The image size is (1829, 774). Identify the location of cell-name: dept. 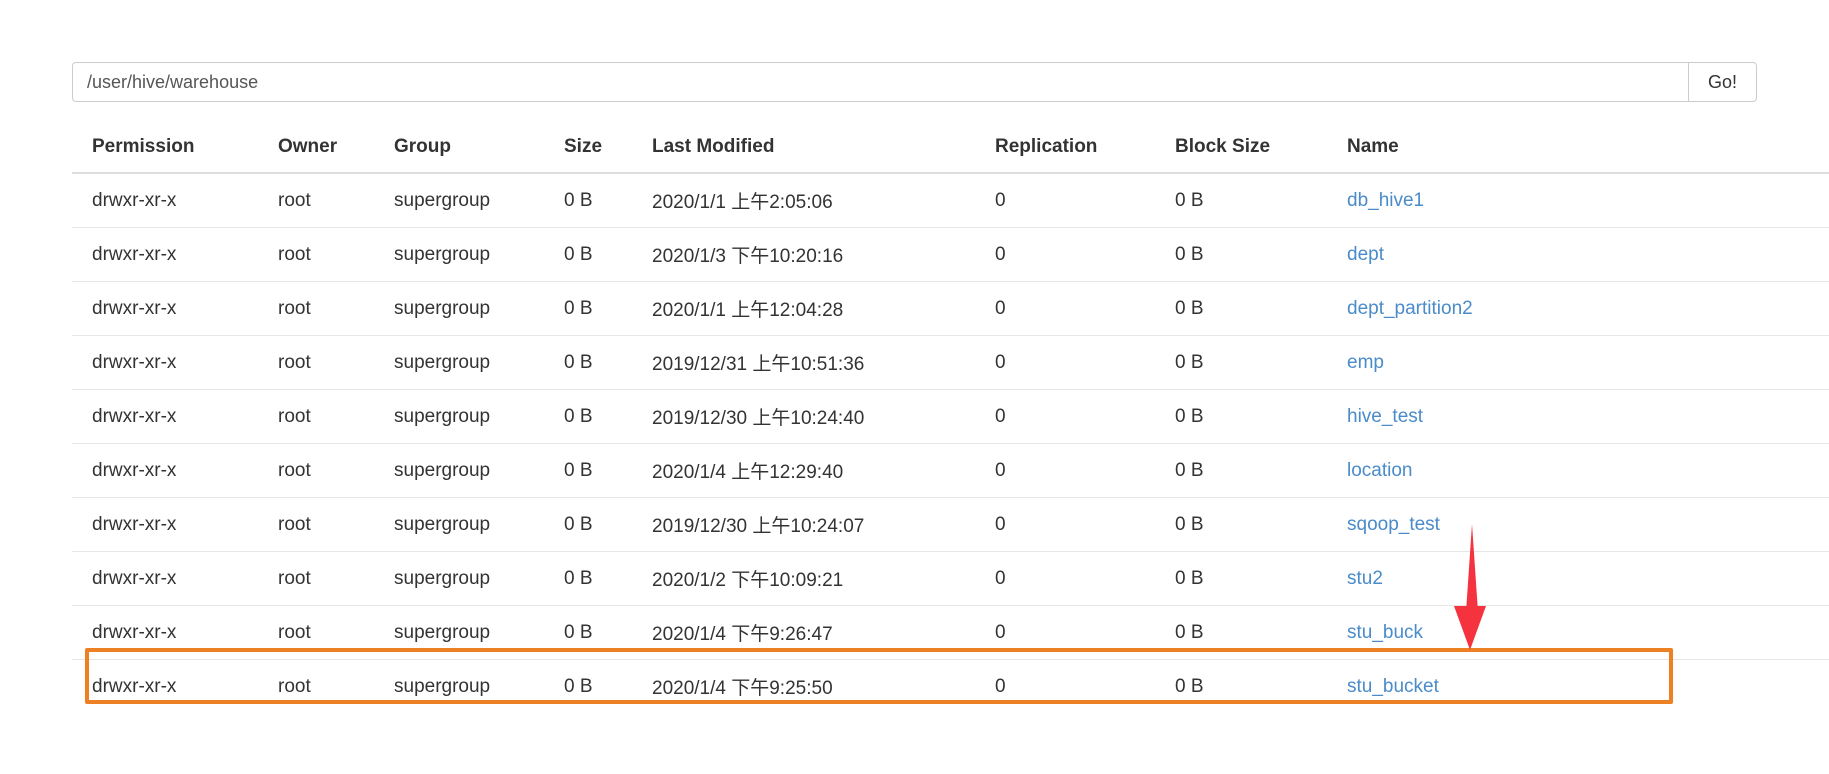
(1578, 254).